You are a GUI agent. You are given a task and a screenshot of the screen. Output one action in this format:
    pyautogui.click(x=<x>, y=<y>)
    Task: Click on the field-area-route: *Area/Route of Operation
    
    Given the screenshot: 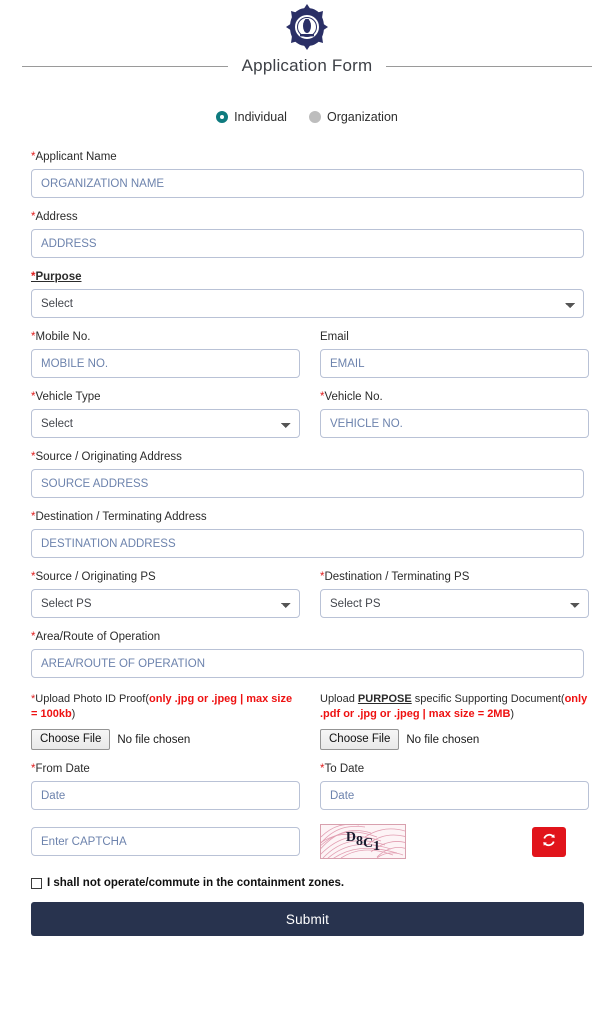 What is the action you would take?
    pyautogui.click(x=307, y=654)
    